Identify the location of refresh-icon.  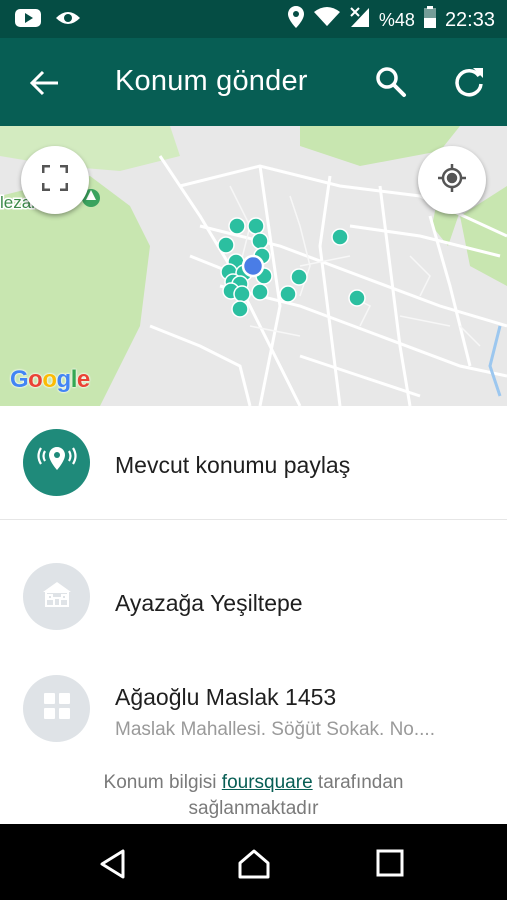
(469, 82).